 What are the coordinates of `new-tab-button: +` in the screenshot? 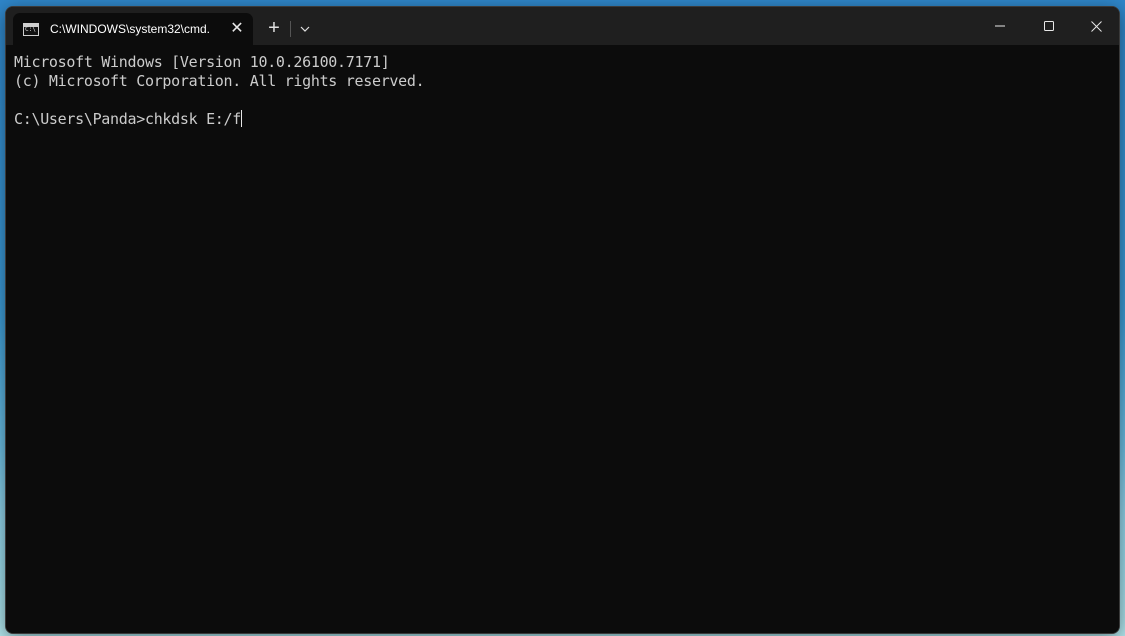 It's located at (274, 29).